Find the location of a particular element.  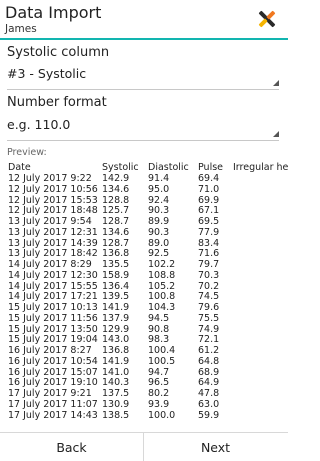

table-cell: 14 July 2017 17:21 is located at coordinates (53, 297).